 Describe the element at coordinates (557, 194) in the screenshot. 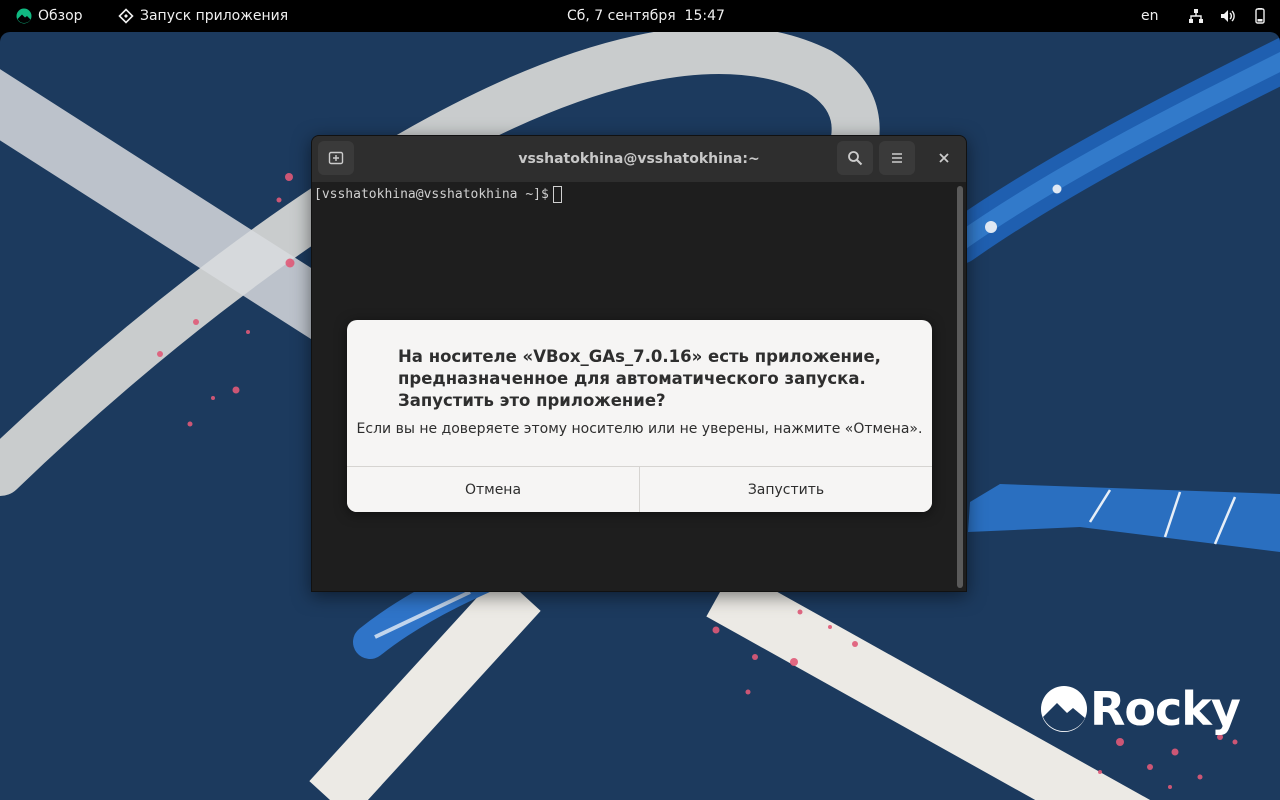

I see `terminal-cursor` at that location.